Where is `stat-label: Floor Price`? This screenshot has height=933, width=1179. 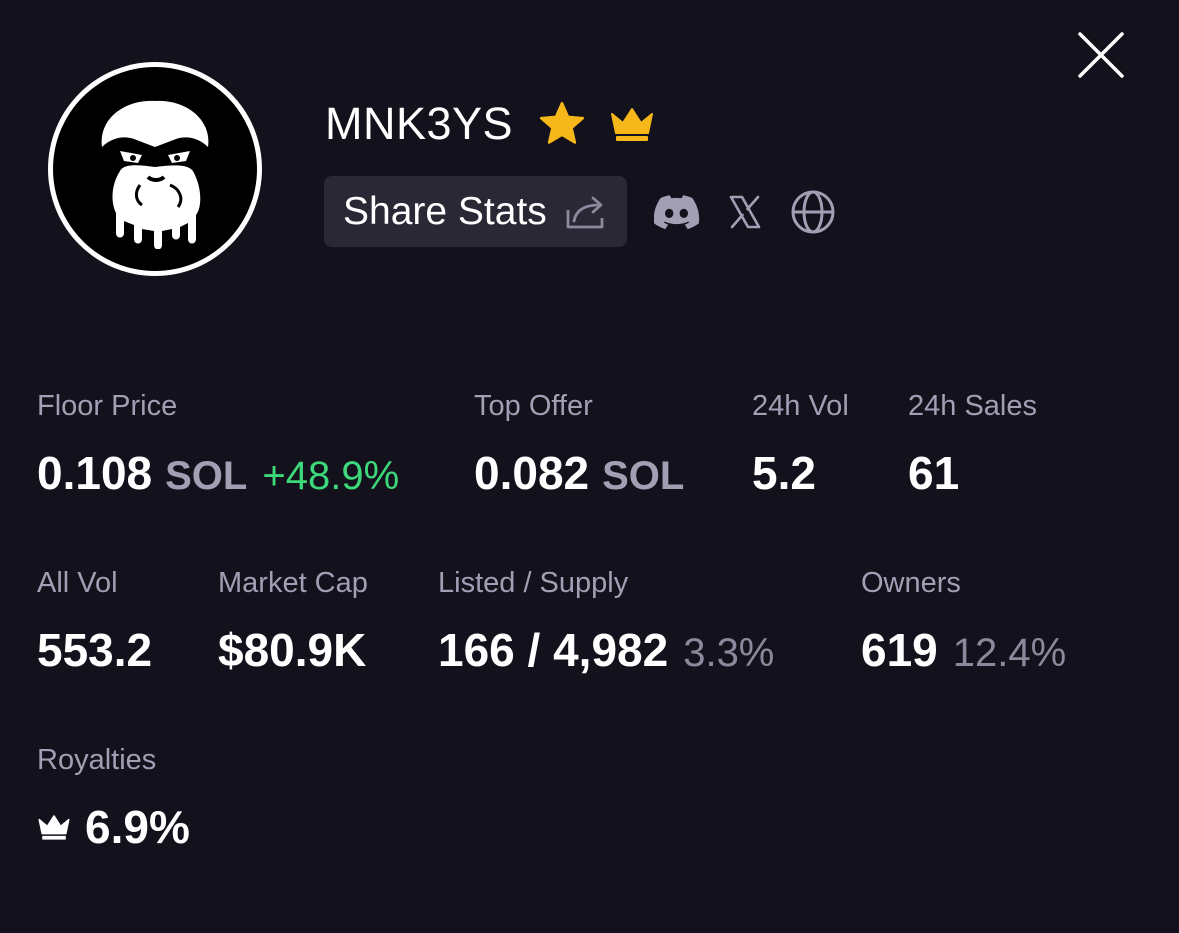 stat-label: Floor Price is located at coordinates (107, 406).